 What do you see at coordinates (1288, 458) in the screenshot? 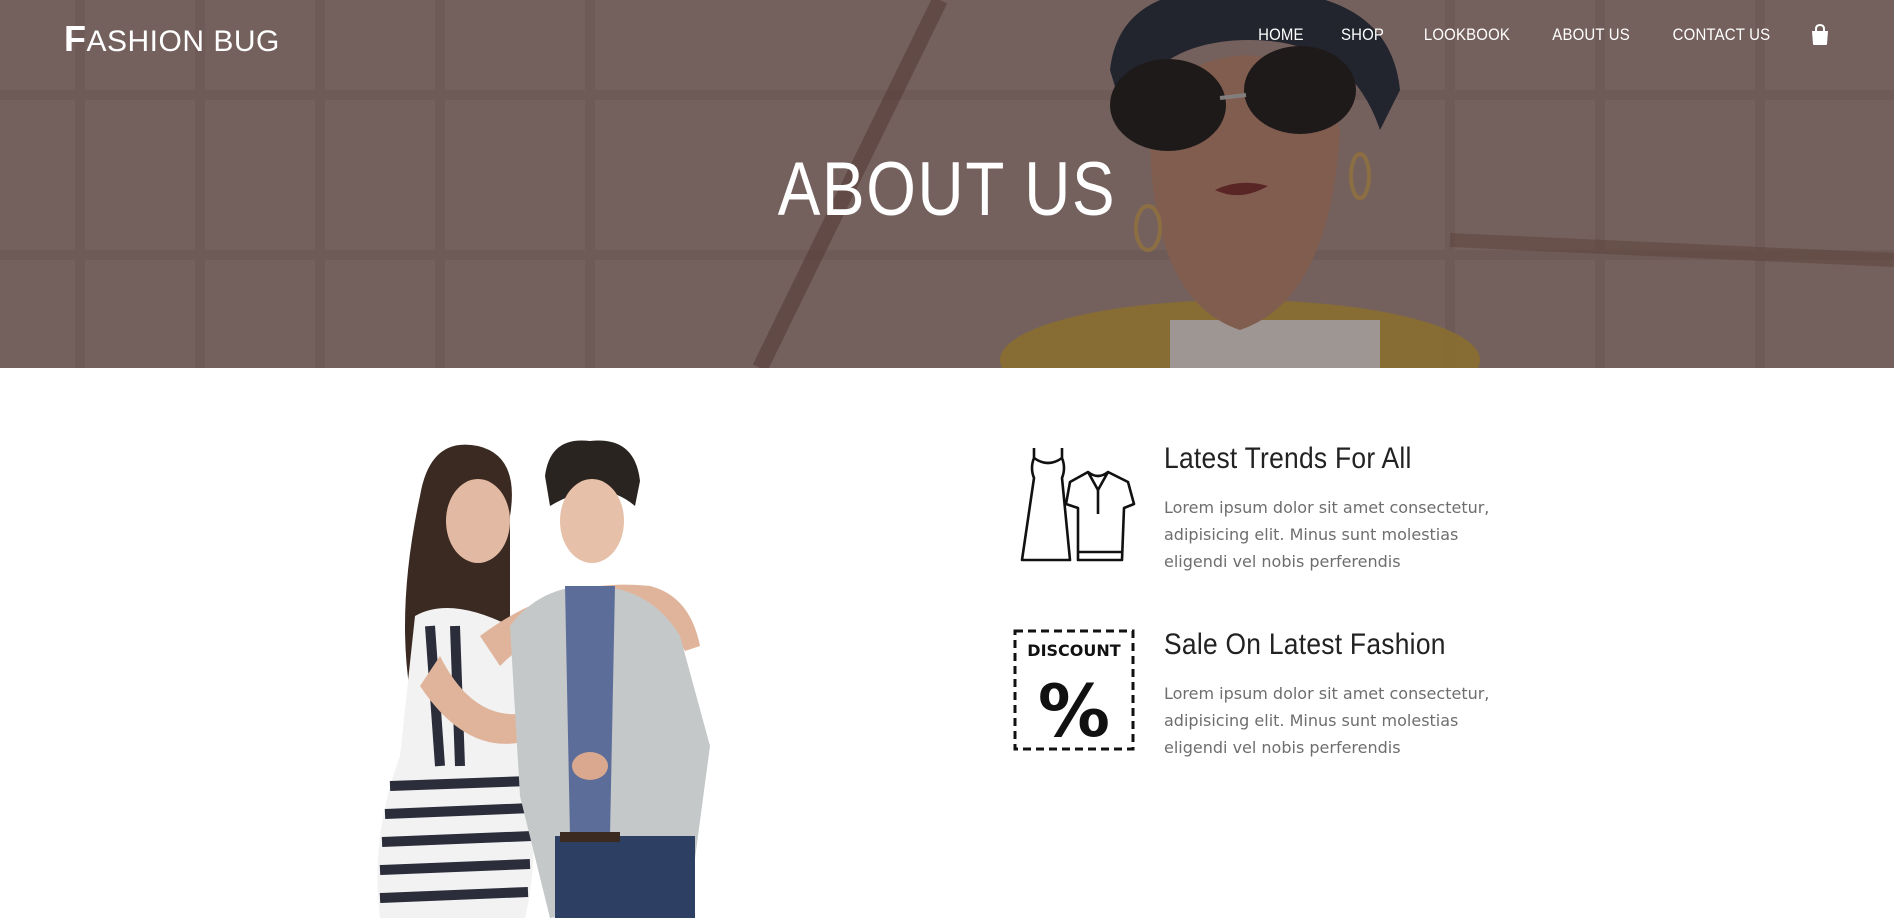
I see `feature-title: Latest Trends For All` at bounding box center [1288, 458].